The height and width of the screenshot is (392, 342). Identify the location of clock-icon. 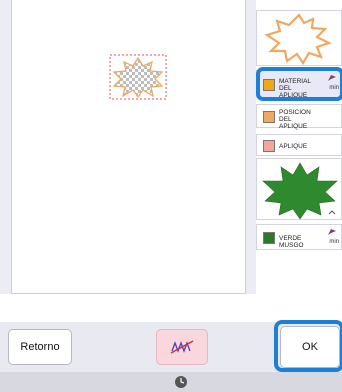
(181, 382).